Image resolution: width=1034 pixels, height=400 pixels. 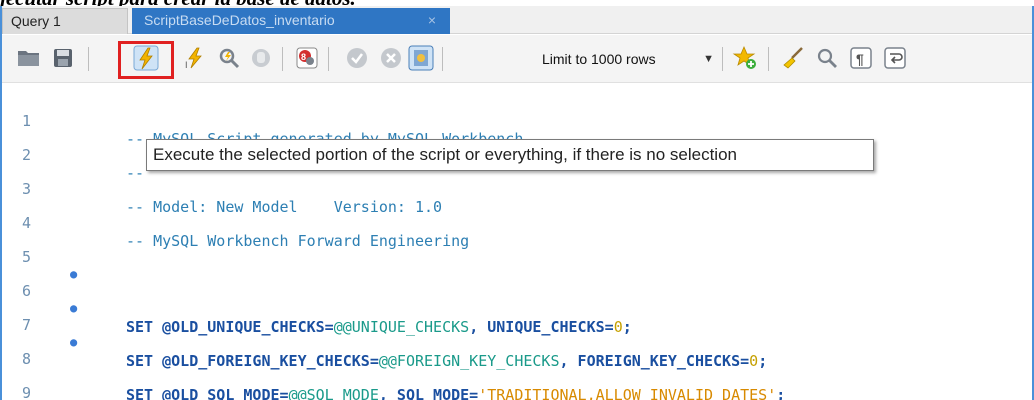 I want to click on invisible-characters-icon: ¶, so click(x=861, y=58).